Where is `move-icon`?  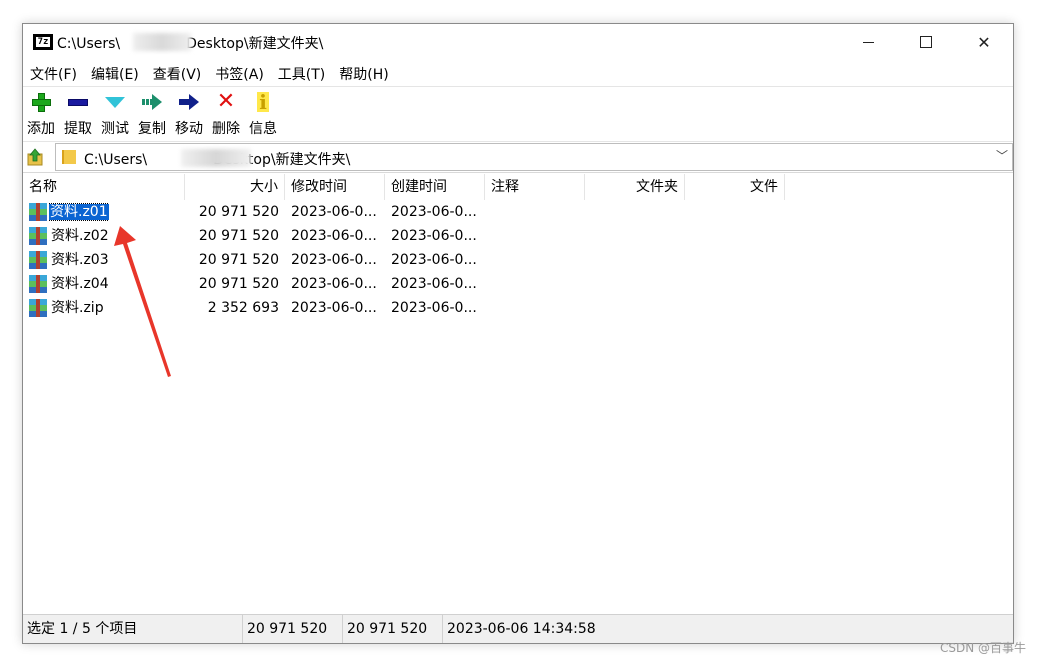
move-icon is located at coordinates (189, 102).